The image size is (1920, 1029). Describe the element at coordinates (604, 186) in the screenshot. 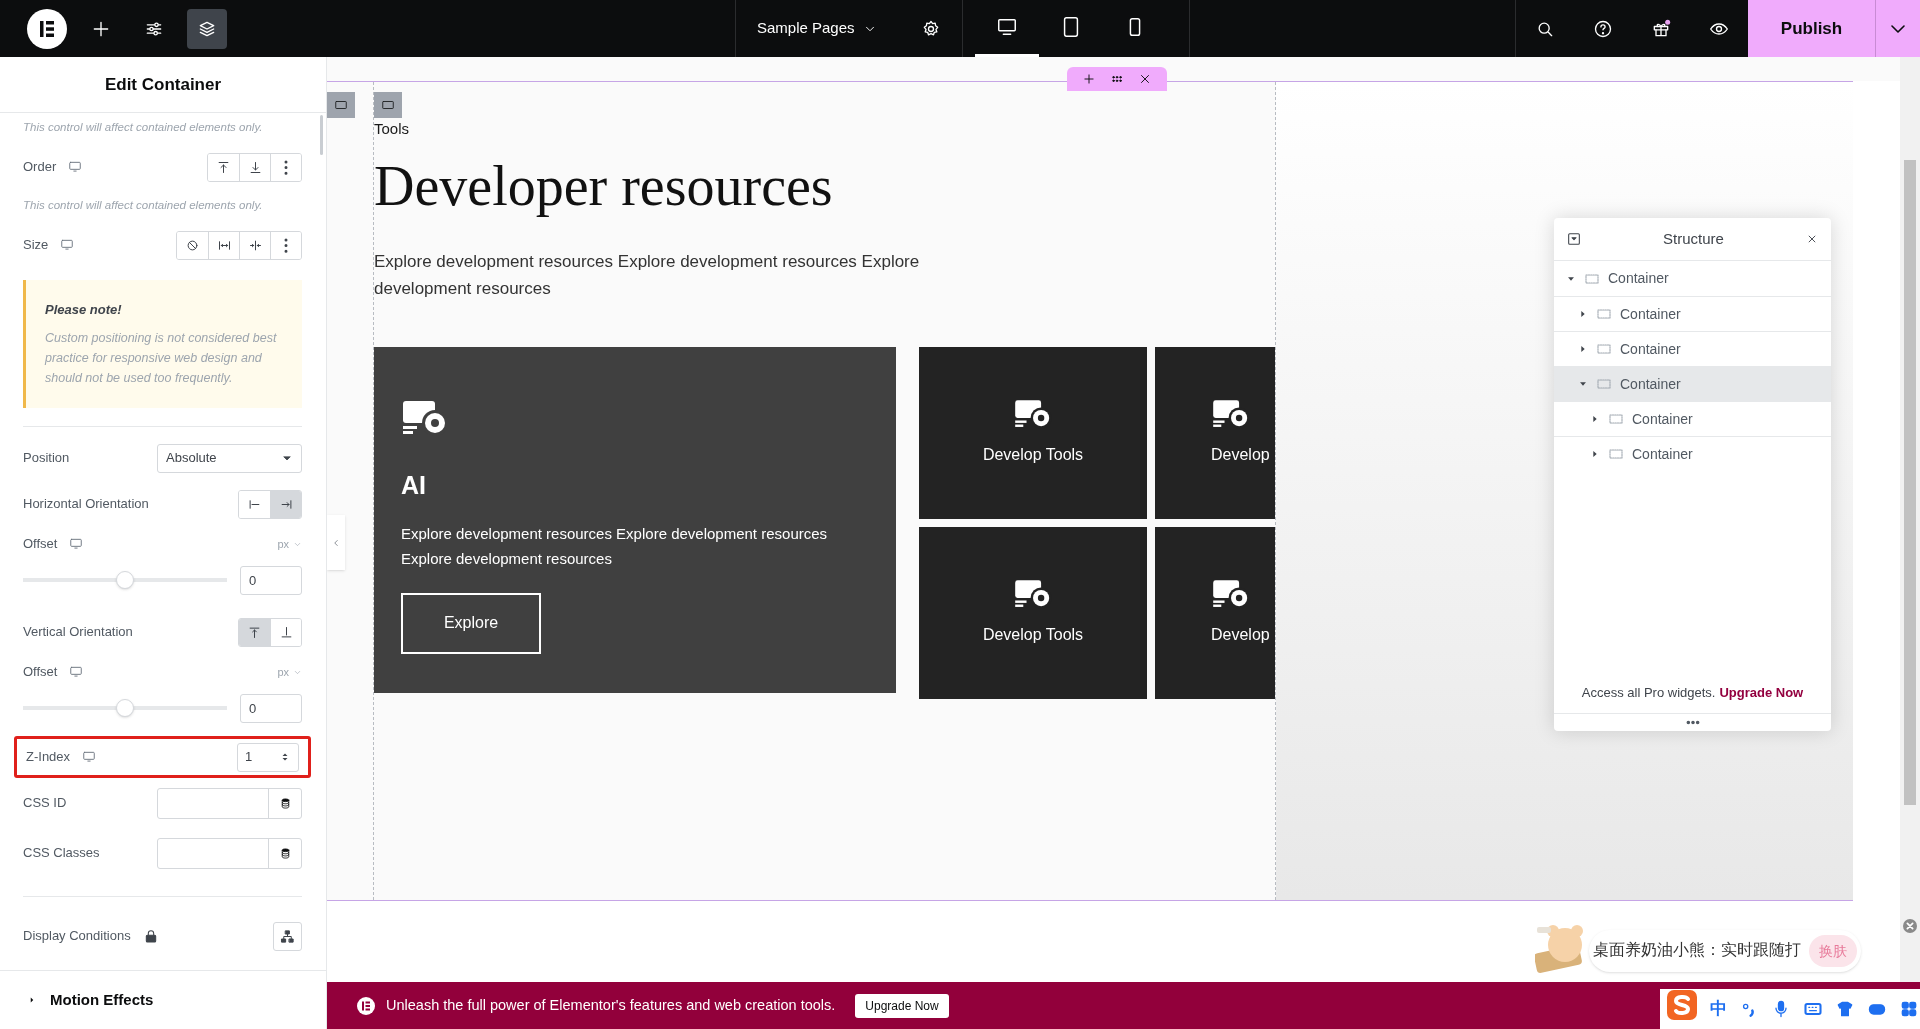

I see `page-heading: Developer resources` at that location.